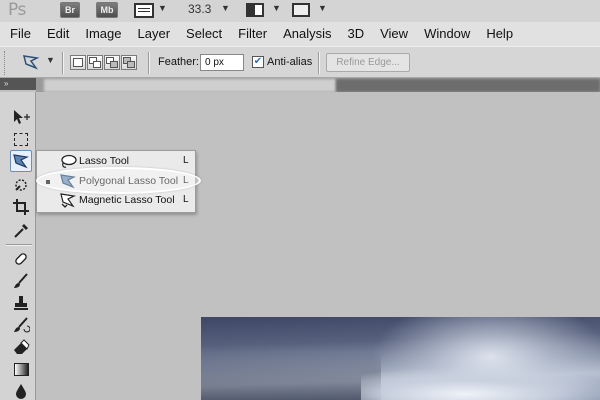 The height and width of the screenshot is (400, 600). I want to click on view-extras-icon, so click(144, 10).